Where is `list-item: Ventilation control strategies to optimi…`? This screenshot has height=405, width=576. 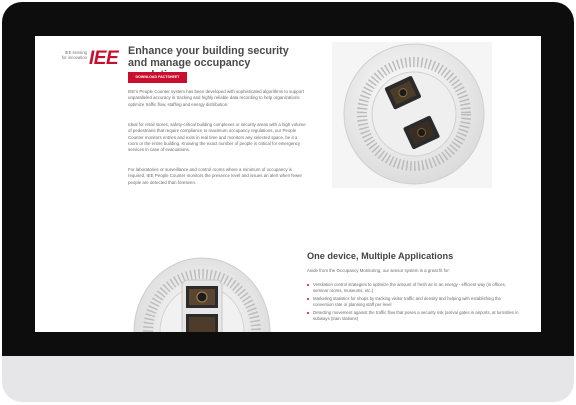
list-item: Ventilation control strategies to optimi… is located at coordinates (413, 288).